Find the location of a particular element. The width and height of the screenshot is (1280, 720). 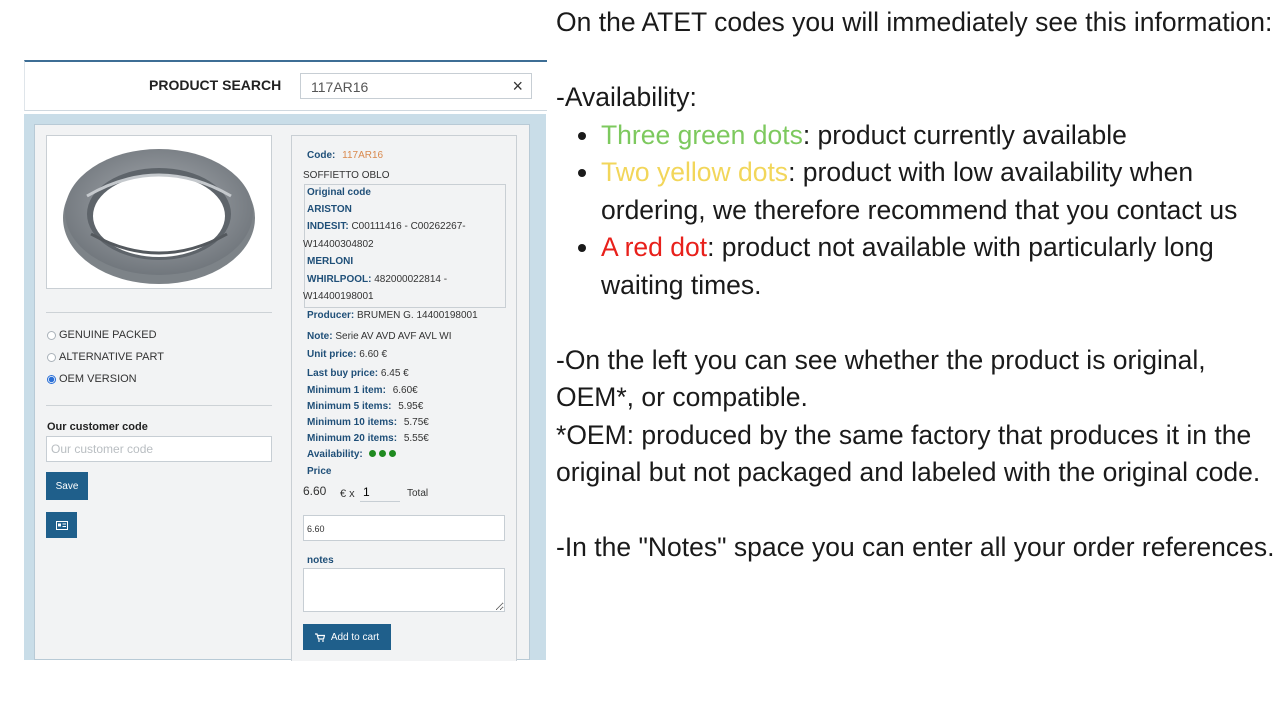

customer-code-label: Our customer code is located at coordinates (97, 427).